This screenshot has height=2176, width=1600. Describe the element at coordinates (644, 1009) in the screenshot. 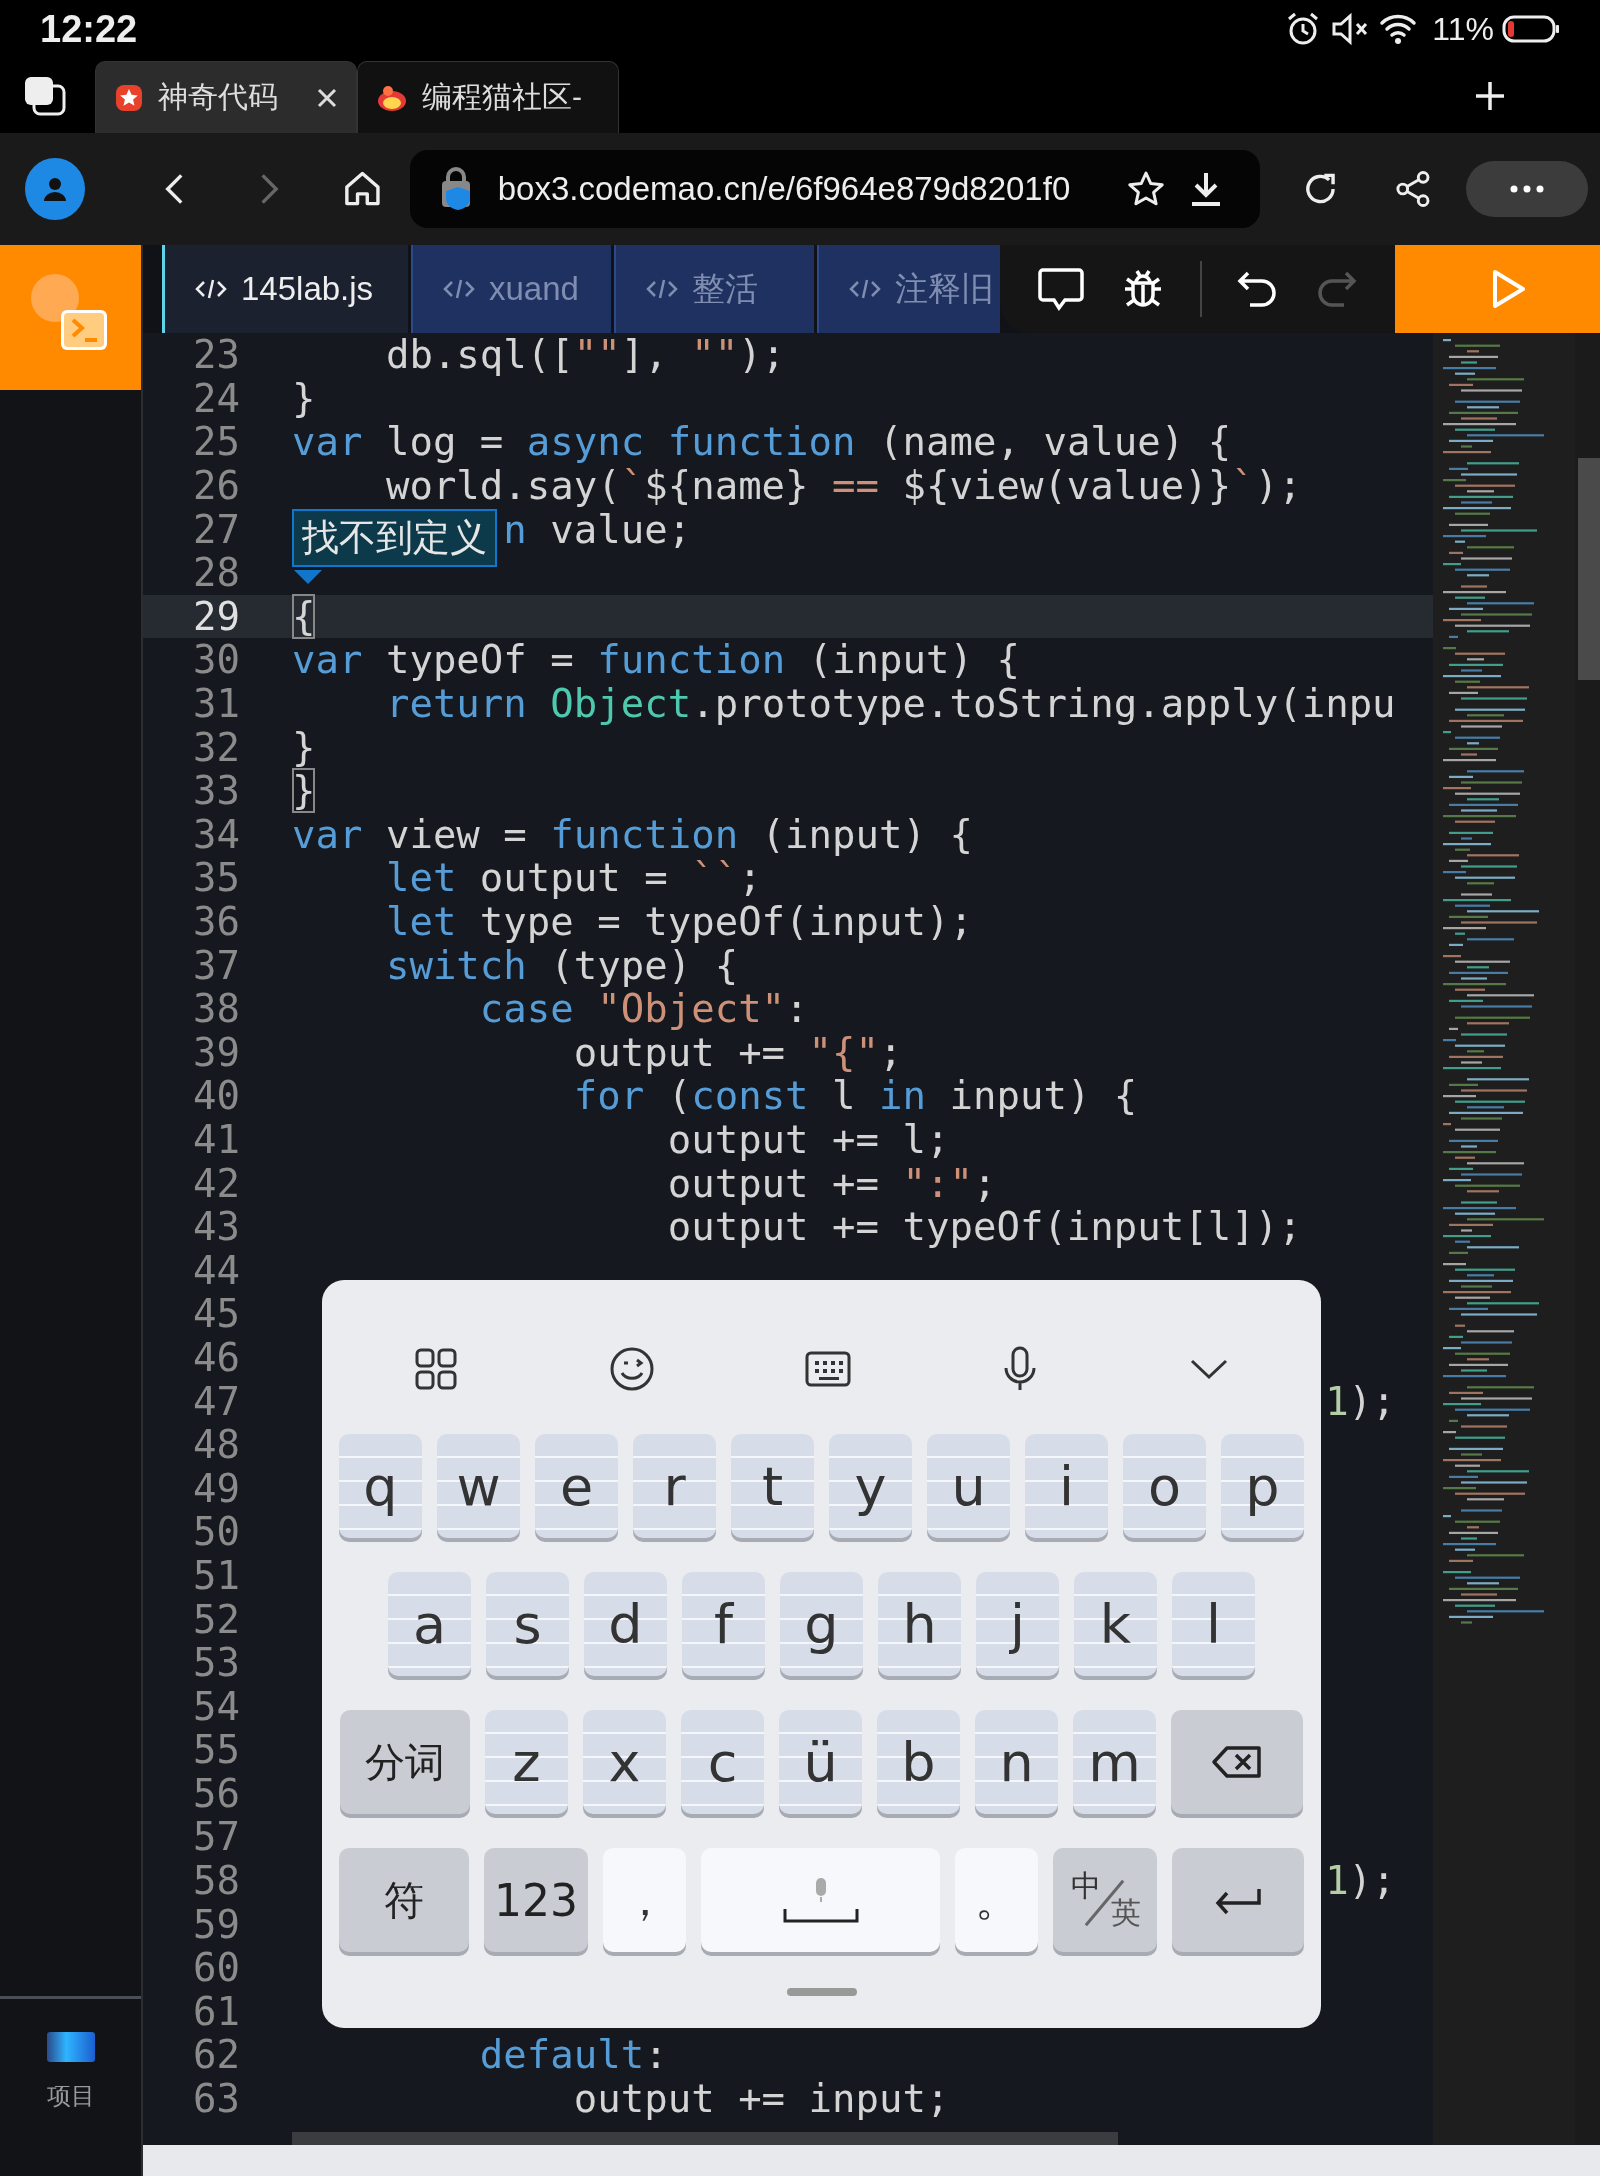

I see `code-line: case "Object":` at that location.